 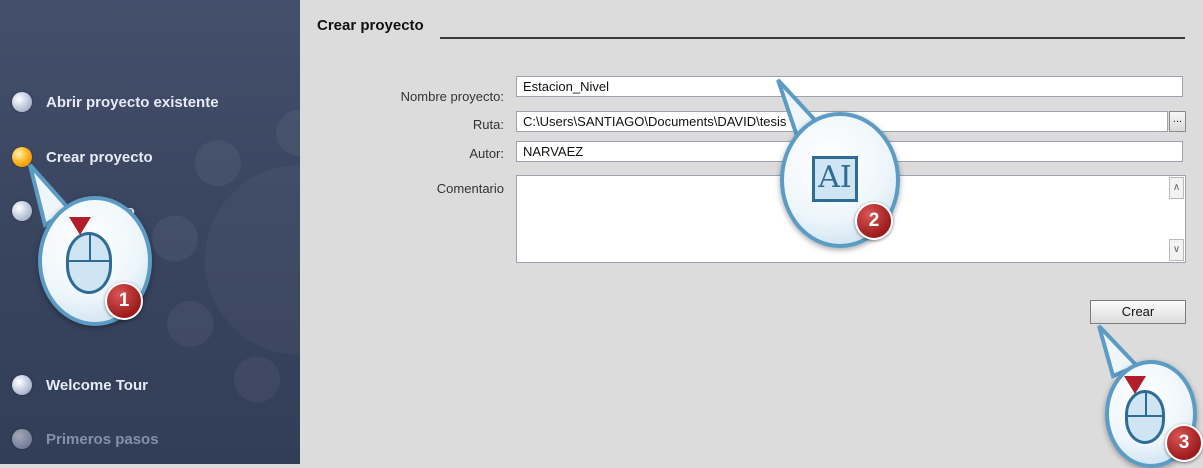 I want to click on sidebar-item-abrir-proyecto: Abrir proyecto existente, so click(x=115, y=102).